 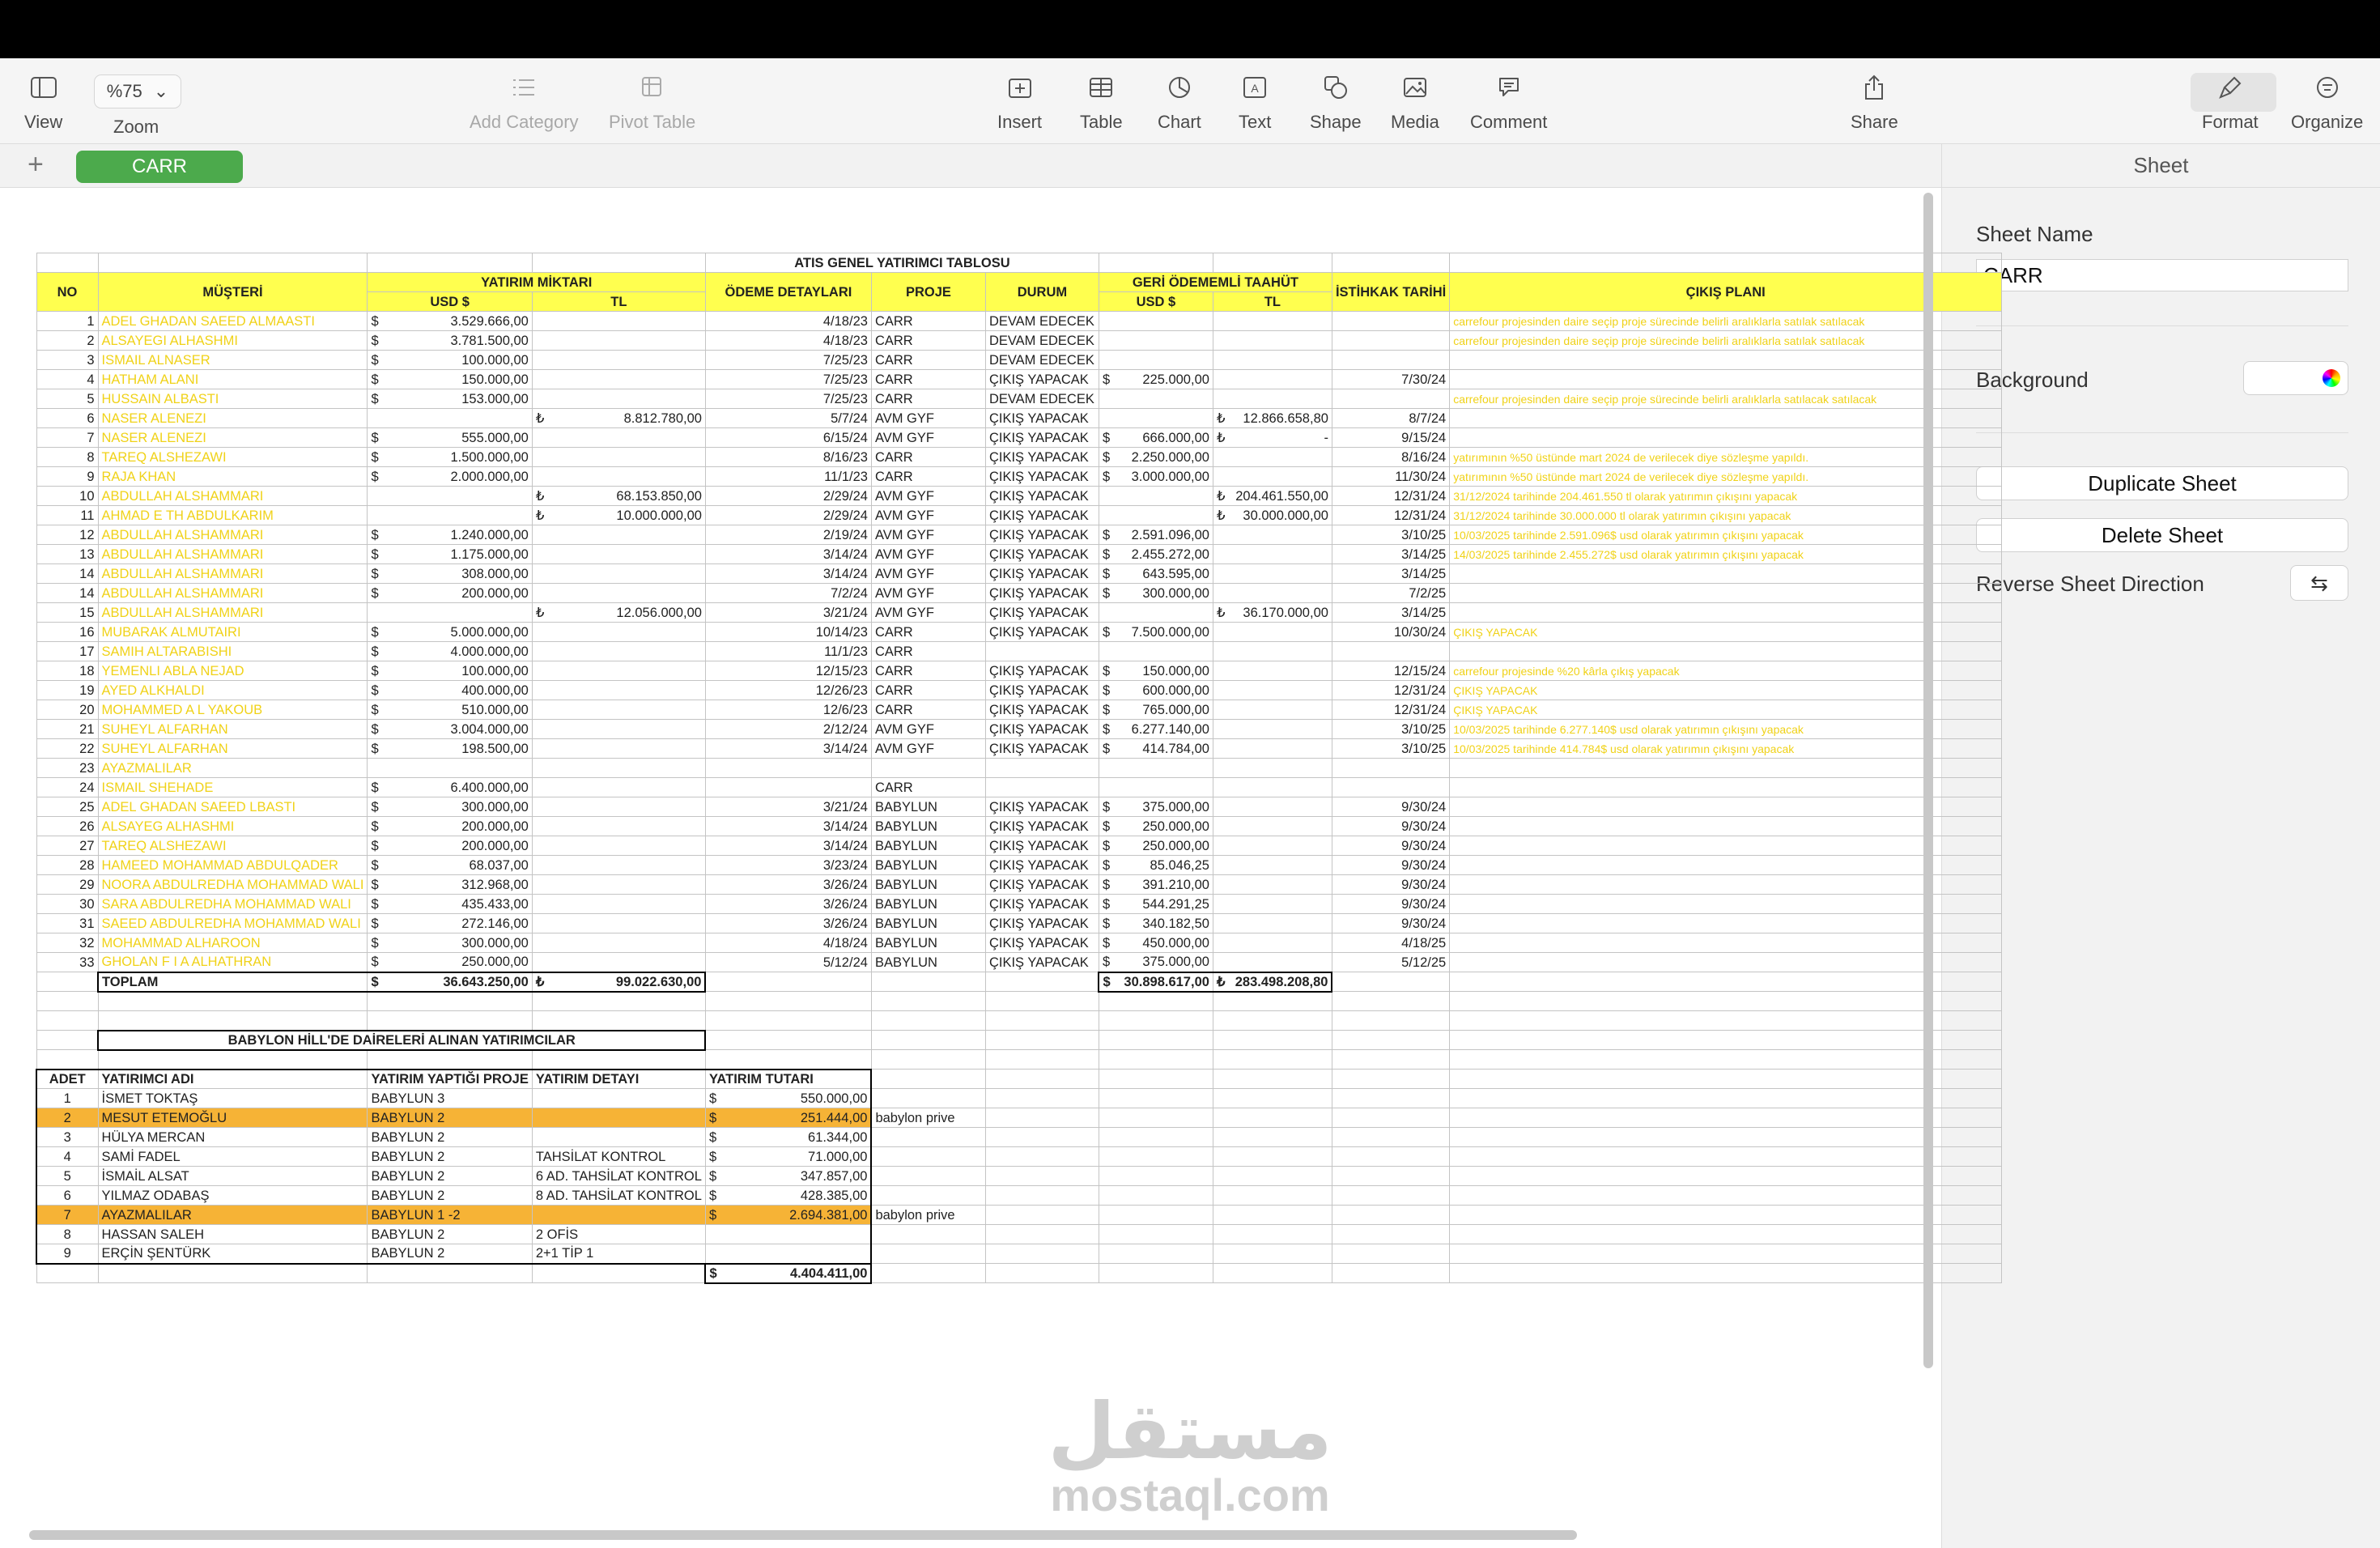 What do you see at coordinates (1155, 593) in the screenshot?
I see `cell: $300.000,00` at bounding box center [1155, 593].